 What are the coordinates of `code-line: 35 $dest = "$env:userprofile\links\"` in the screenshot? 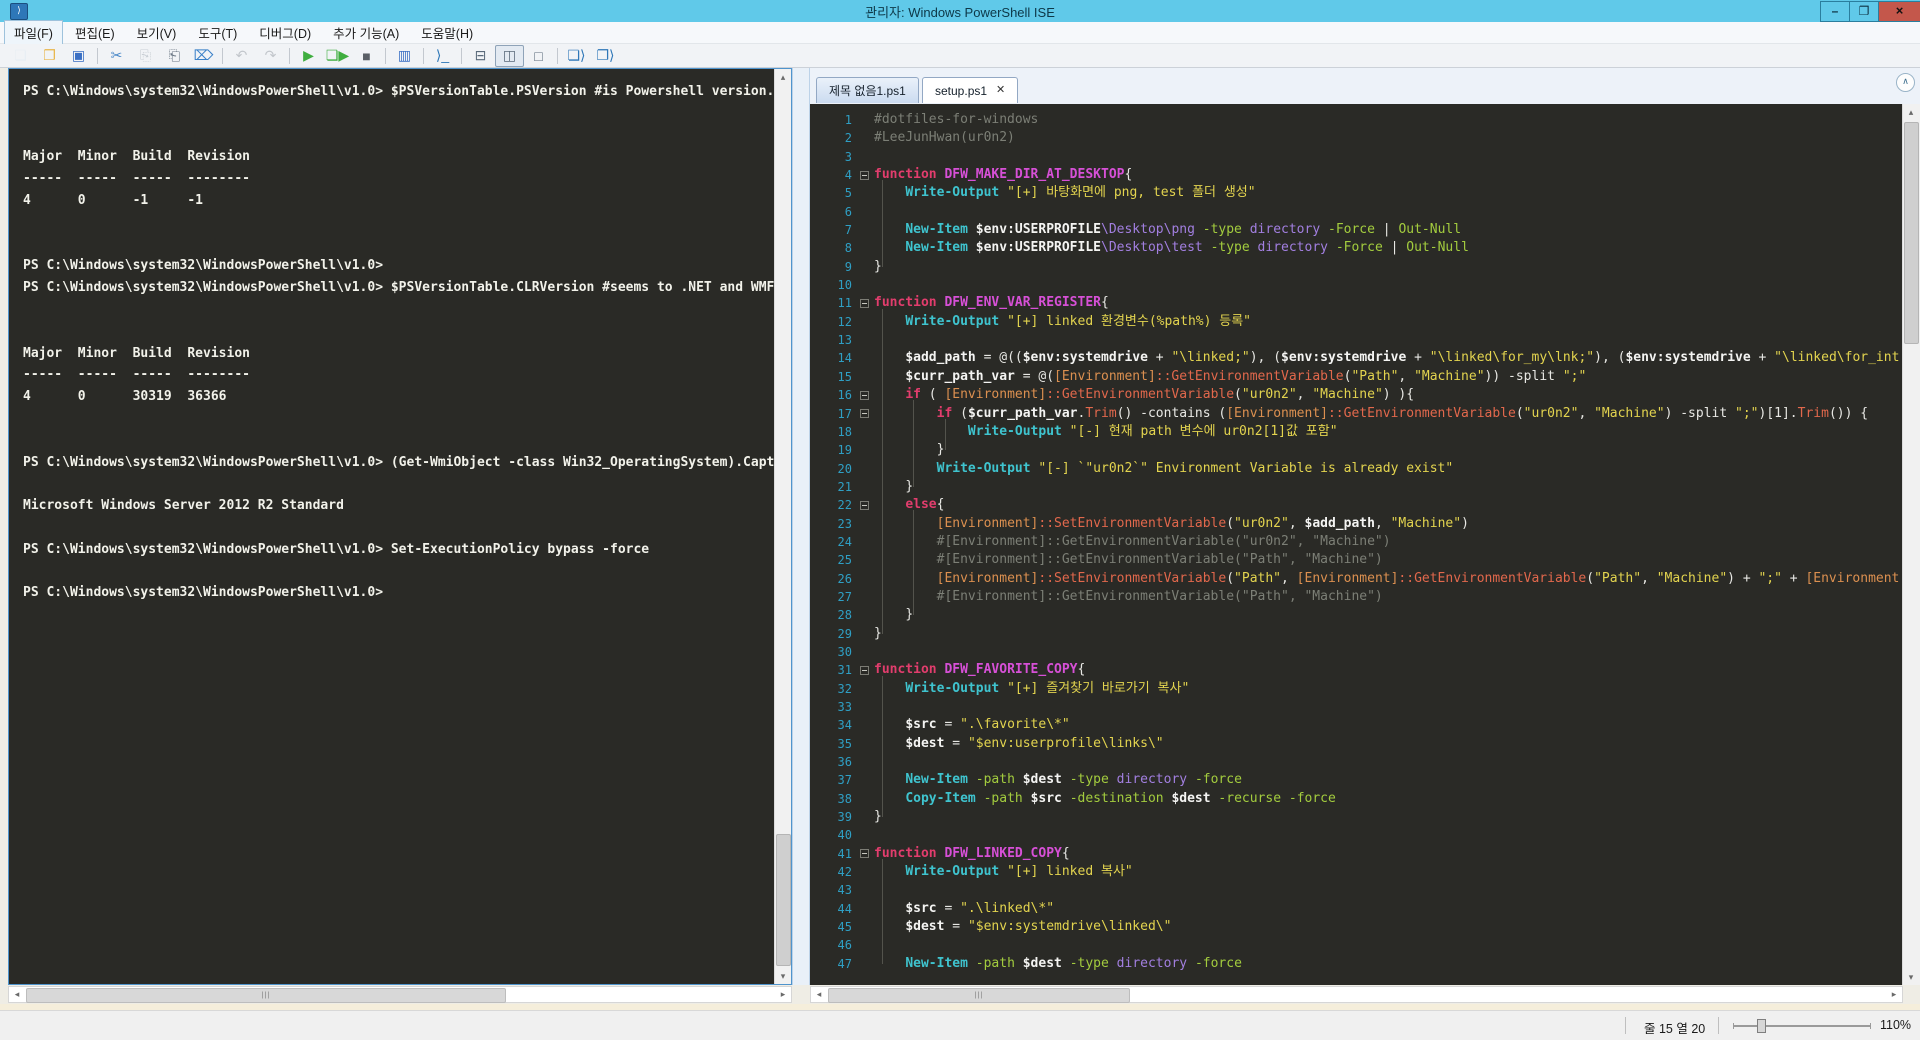 It's located at (1356, 744).